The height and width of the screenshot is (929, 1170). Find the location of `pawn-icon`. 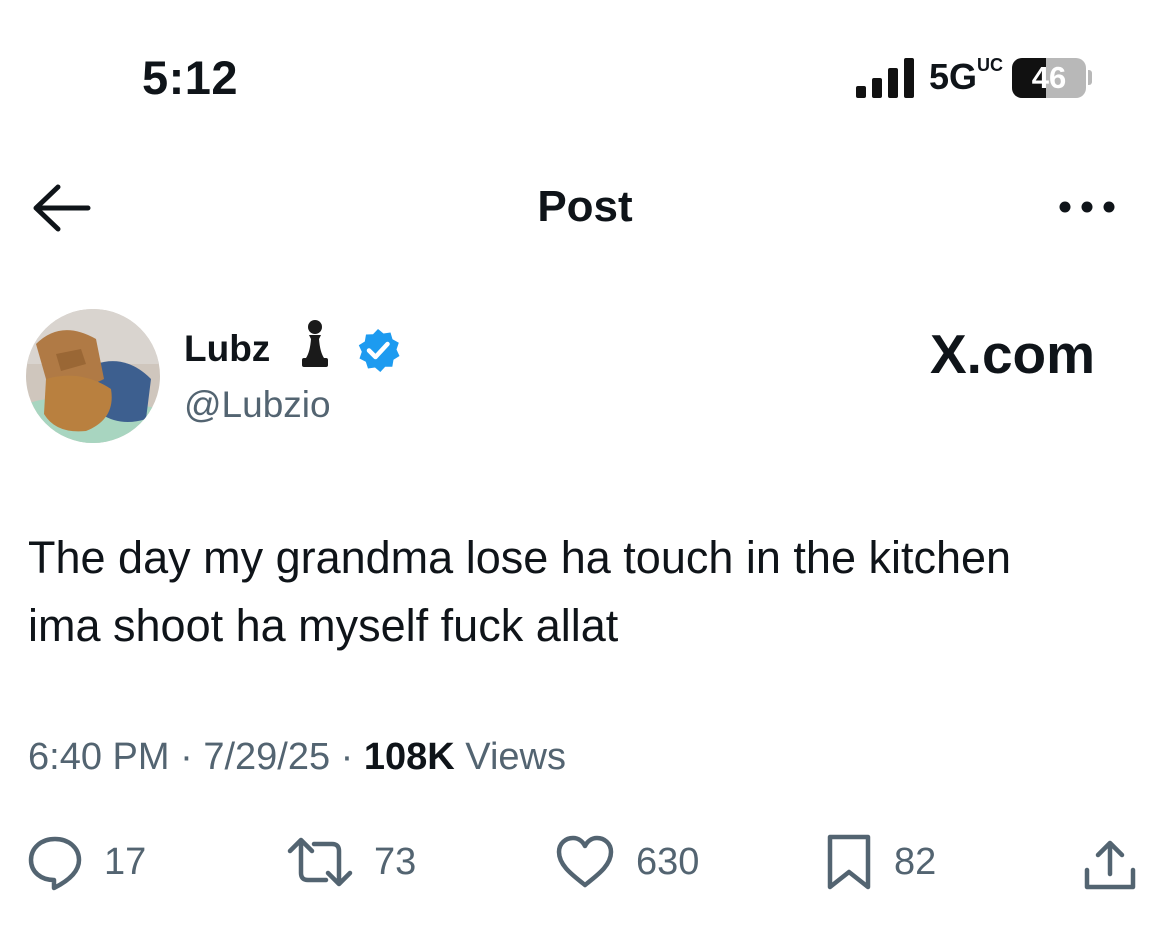

pawn-icon is located at coordinates (315, 343).